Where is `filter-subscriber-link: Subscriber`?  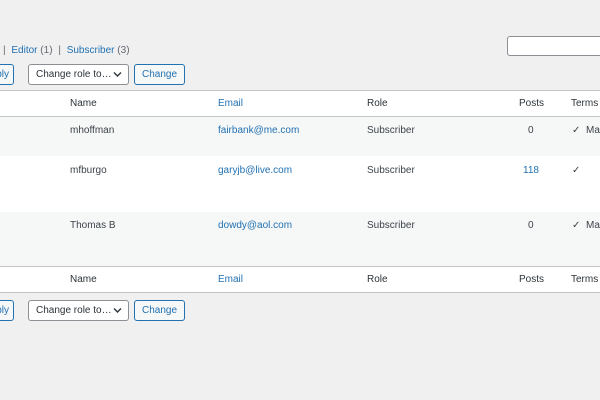
filter-subscriber-link: Subscriber is located at coordinates (91, 50).